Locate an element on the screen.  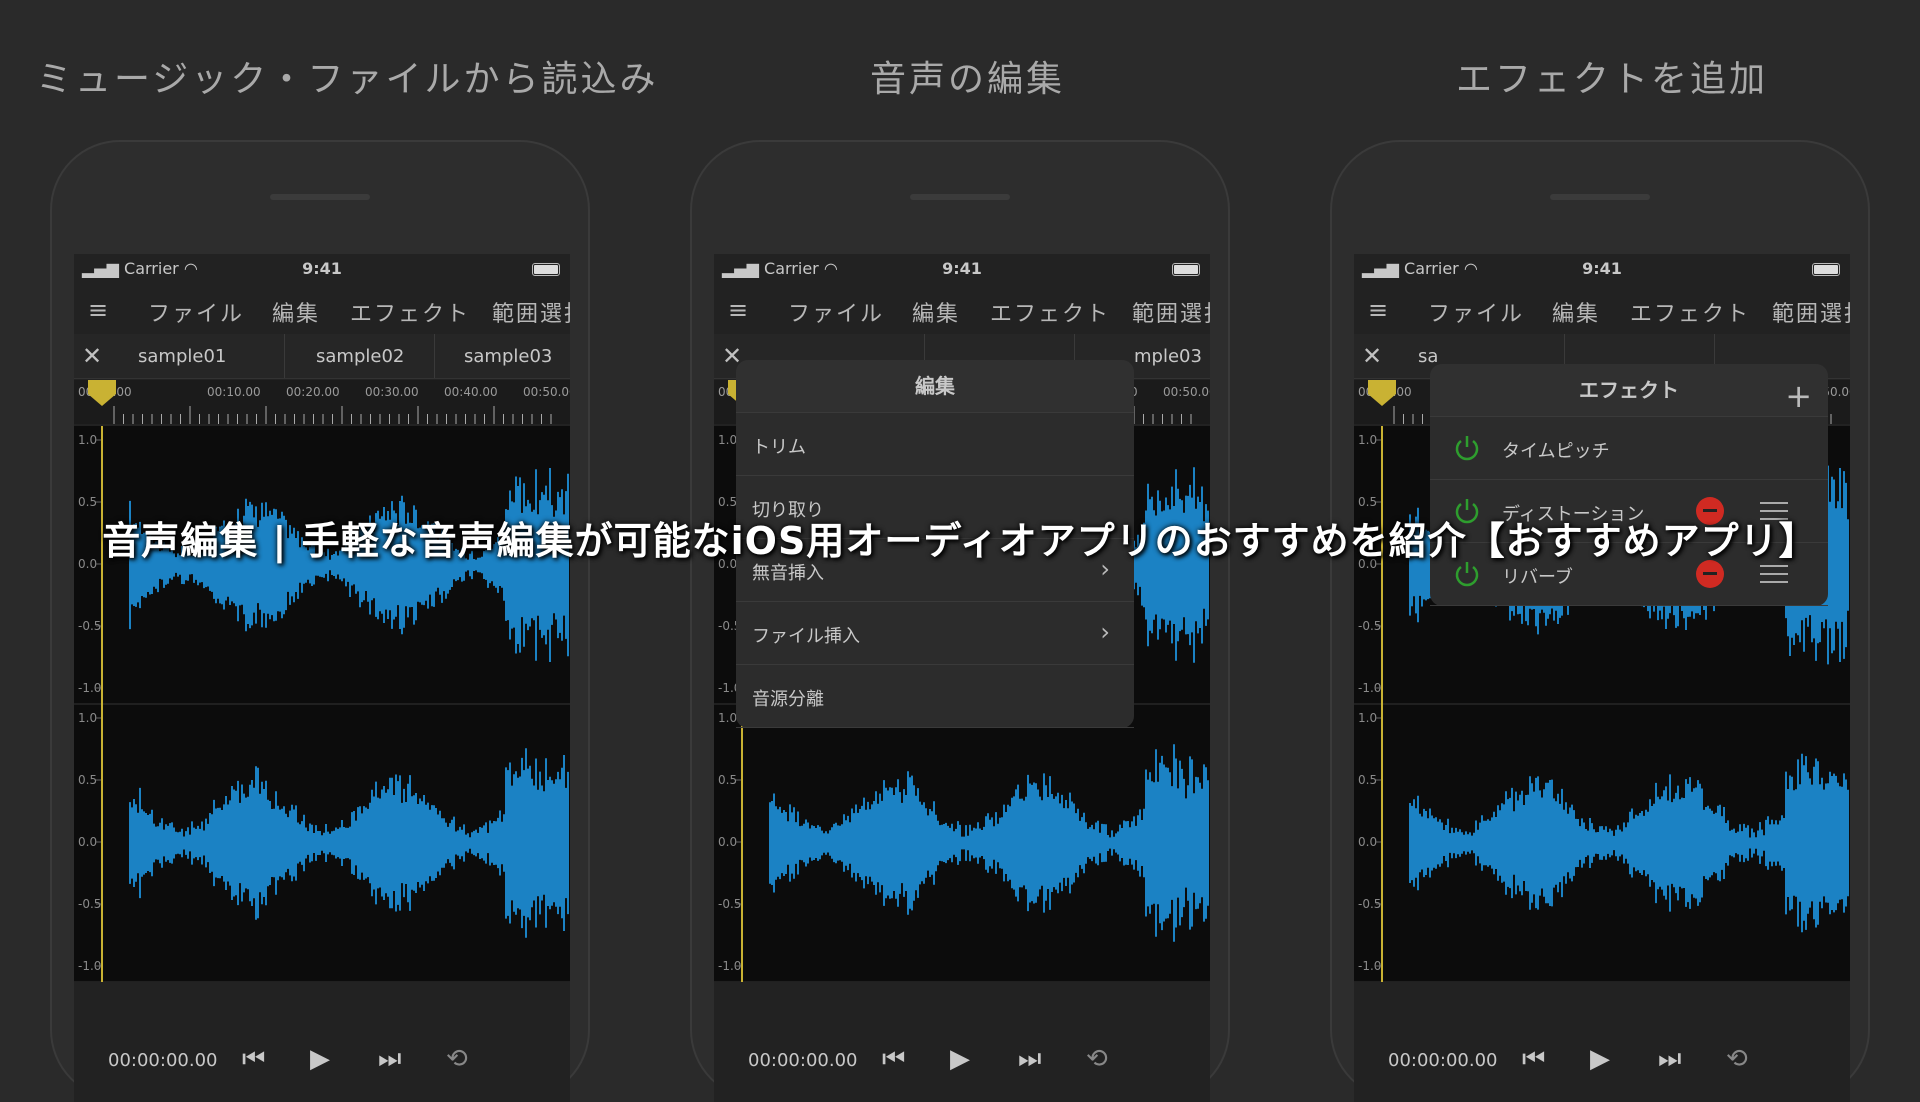
tab-sample02: sample02 is located at coordinates (360, 356).